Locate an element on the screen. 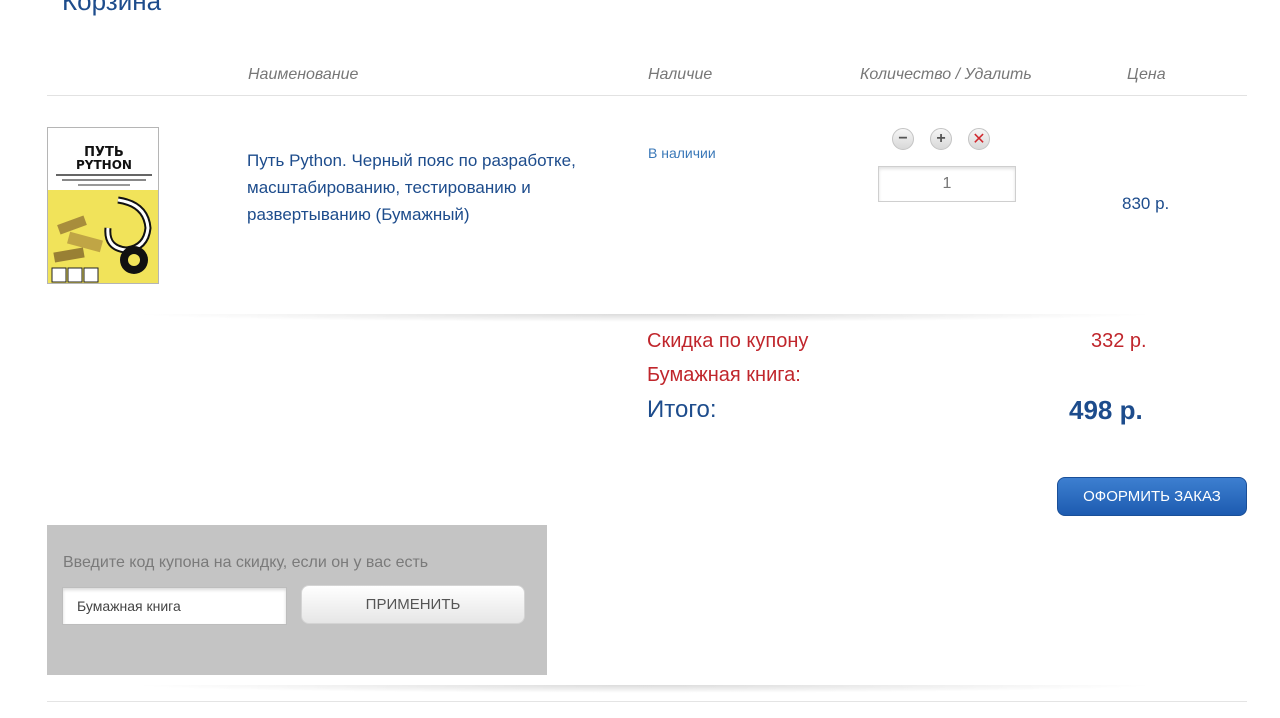 The image size is (1280, 718). remove-item-button: ✕ is located at coordinates (979, 139).